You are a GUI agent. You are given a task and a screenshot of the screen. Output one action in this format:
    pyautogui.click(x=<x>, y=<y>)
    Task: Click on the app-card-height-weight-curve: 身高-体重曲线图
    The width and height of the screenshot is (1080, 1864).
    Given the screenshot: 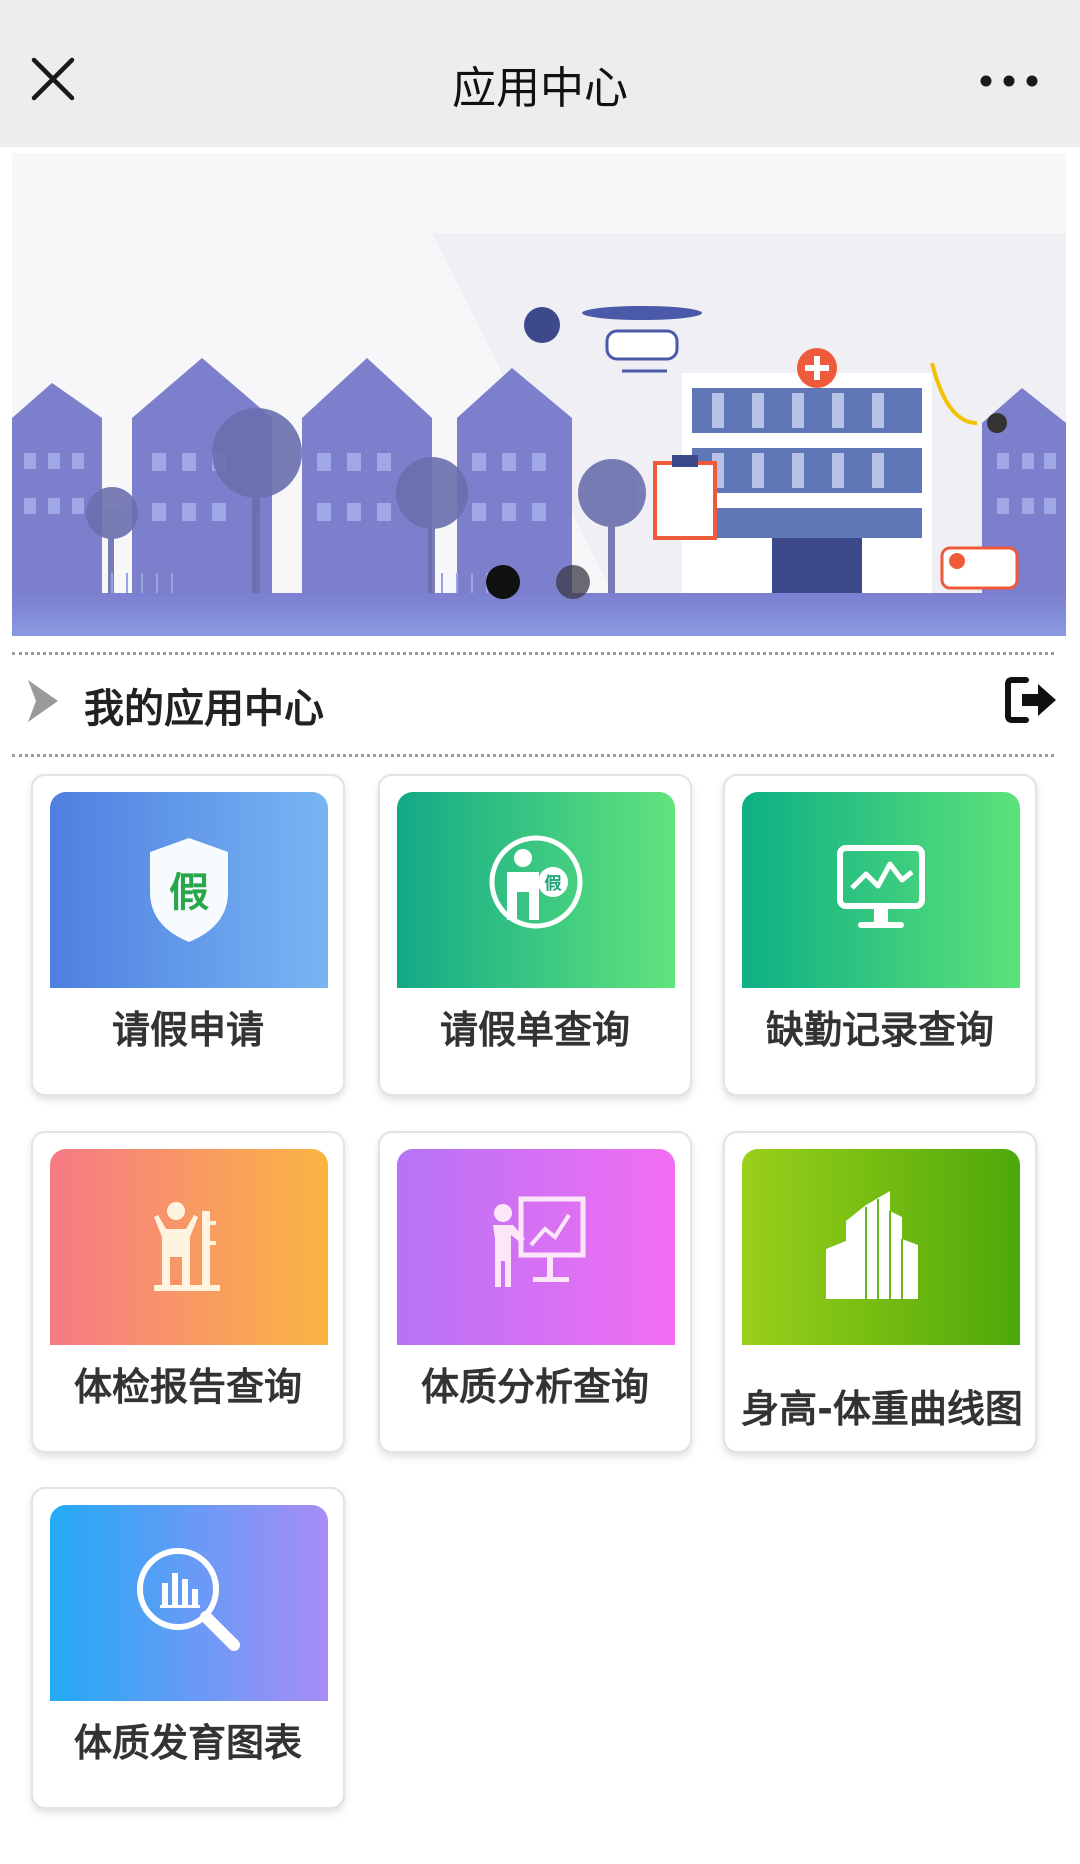 What is the action you would take?
    pyautogui.click(x=880, y=1292)
    